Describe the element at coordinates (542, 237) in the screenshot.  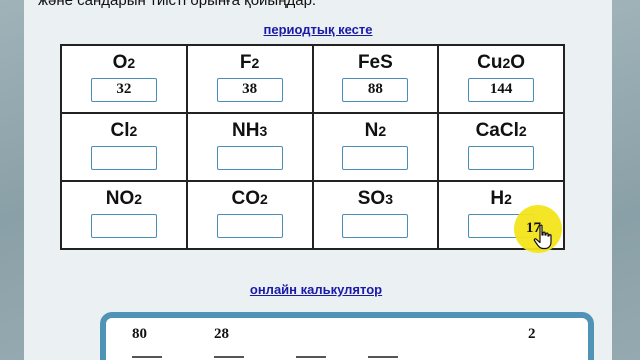
I see `hand-pointer-icon` at that location.